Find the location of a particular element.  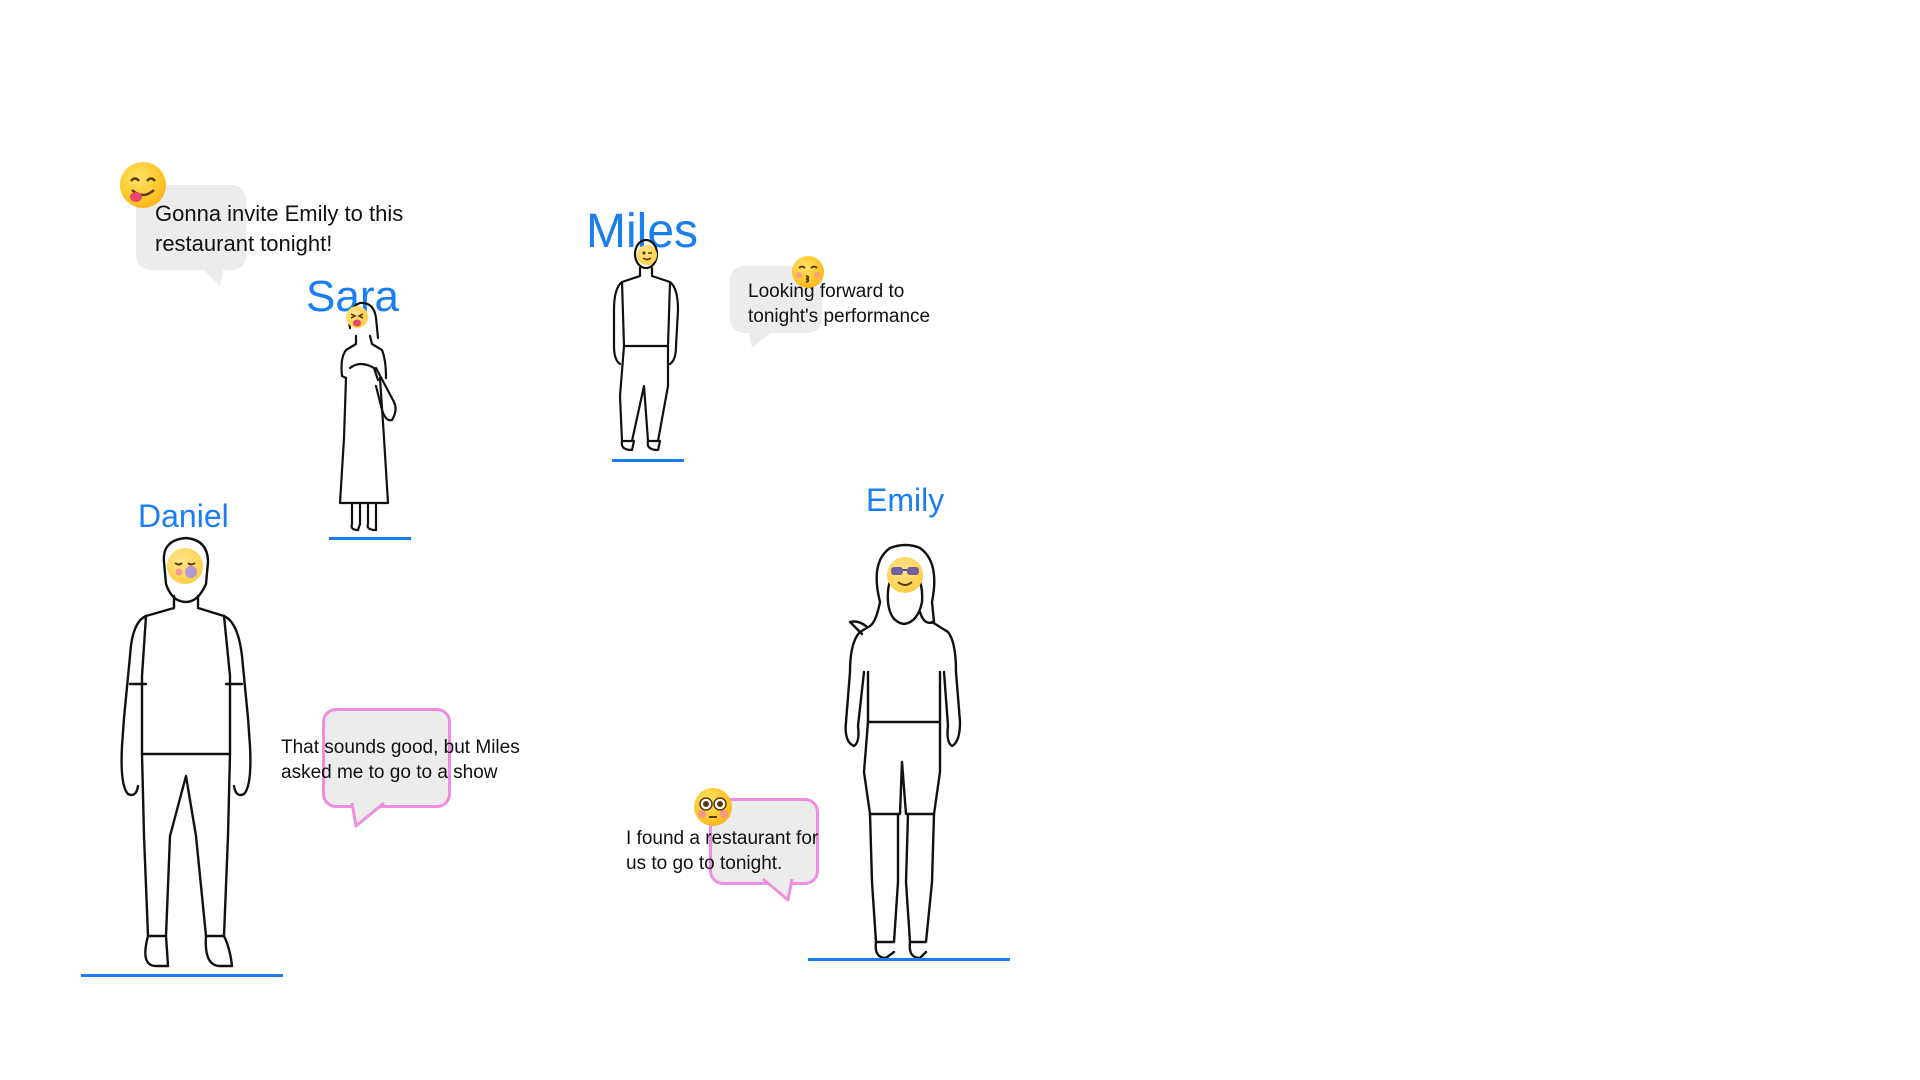

sleepy-blushing-face-icon is located at coordinates (185, 566).